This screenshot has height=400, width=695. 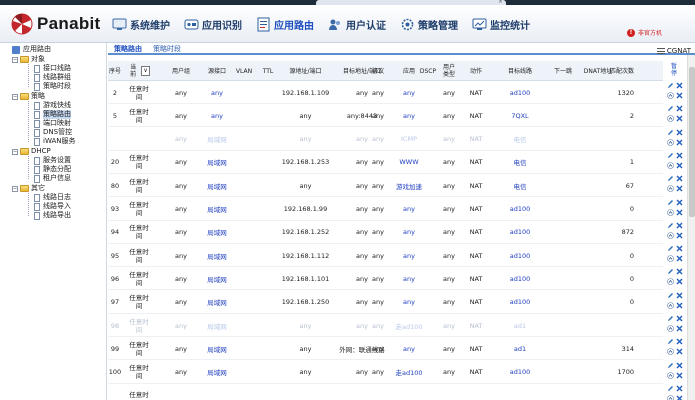 What do you see at coordinates (644, 32) in the screenshot?
I see `notice-badge: ! 非官方机` at bounding box center [644, 32].